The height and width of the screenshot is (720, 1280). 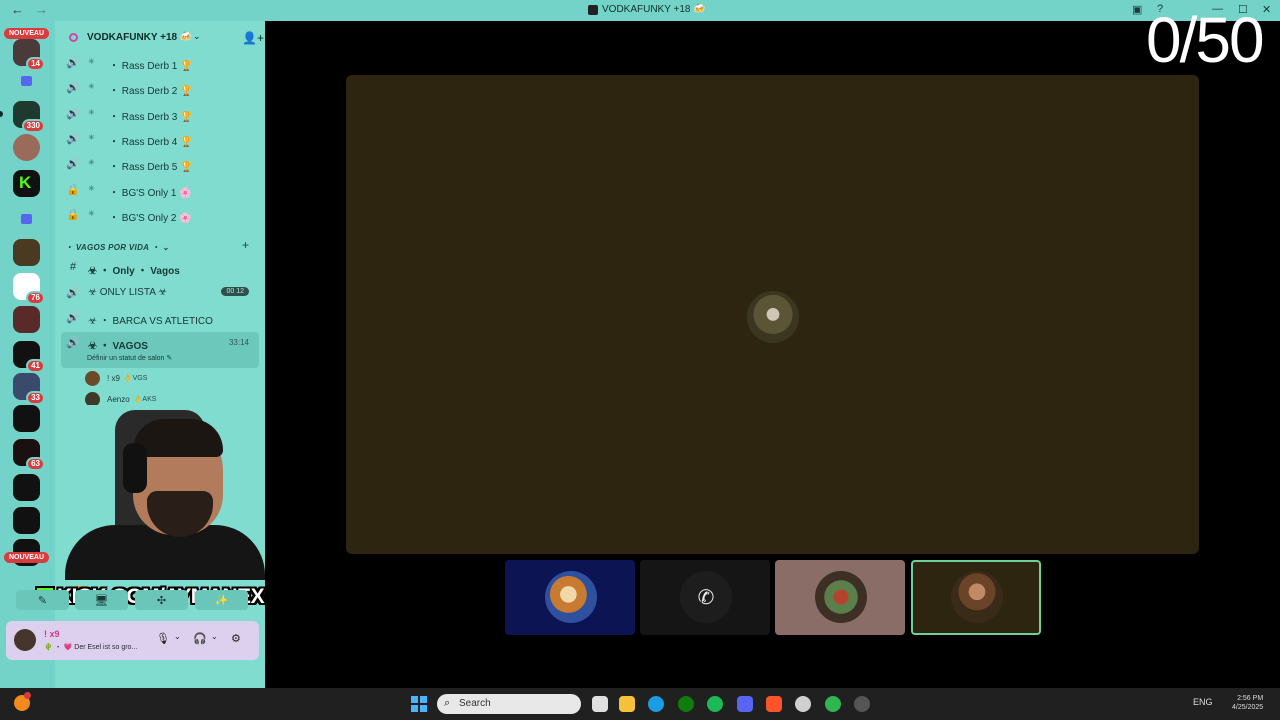 What do you see at coordinates (803, 704) in the screenshot?
I see `steam-icon` at bounding box center [803, 704].